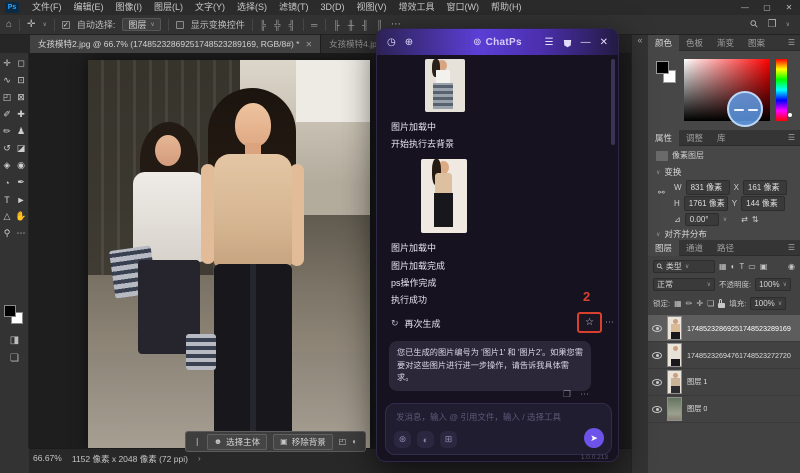  I want to click on layer-row: 17485232694761748523272720, so click(724, 355).